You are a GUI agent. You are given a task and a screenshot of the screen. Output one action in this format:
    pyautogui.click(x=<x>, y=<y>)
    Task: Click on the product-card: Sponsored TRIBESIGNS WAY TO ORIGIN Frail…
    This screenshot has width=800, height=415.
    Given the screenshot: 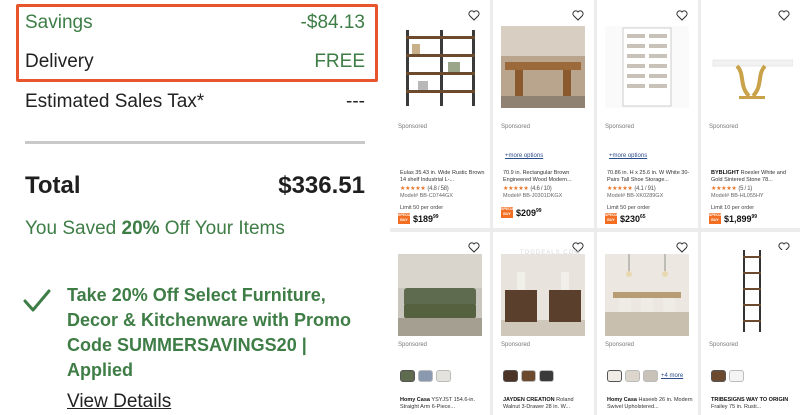 What is the action you would take?
    pyautogui.click(x=750, y=323)
    